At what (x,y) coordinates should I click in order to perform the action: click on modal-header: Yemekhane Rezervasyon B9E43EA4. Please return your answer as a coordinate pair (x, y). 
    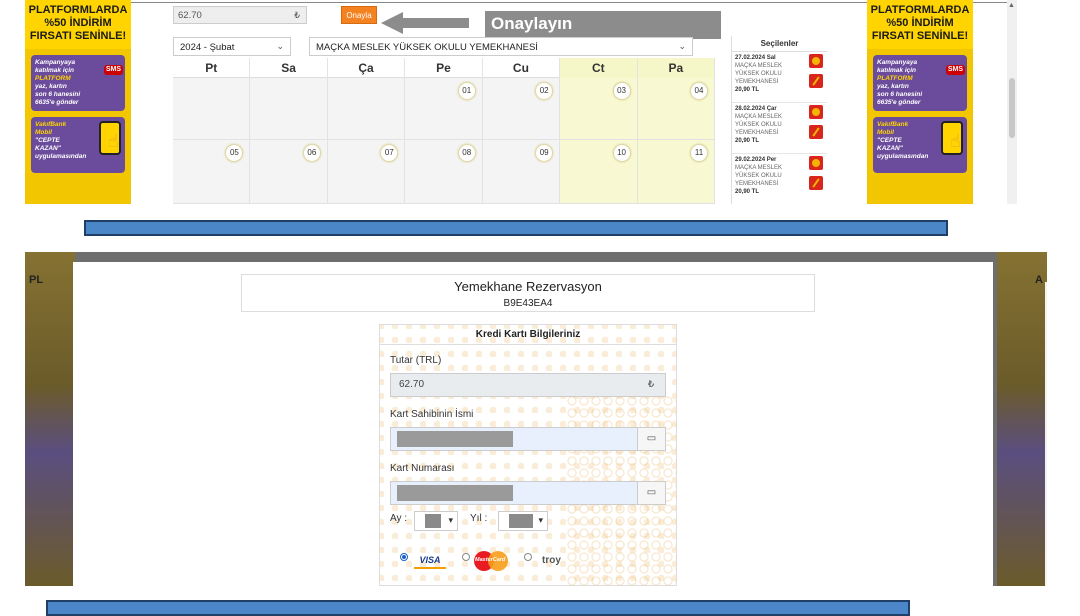
    Looking at the image, I should click on (528, 293).